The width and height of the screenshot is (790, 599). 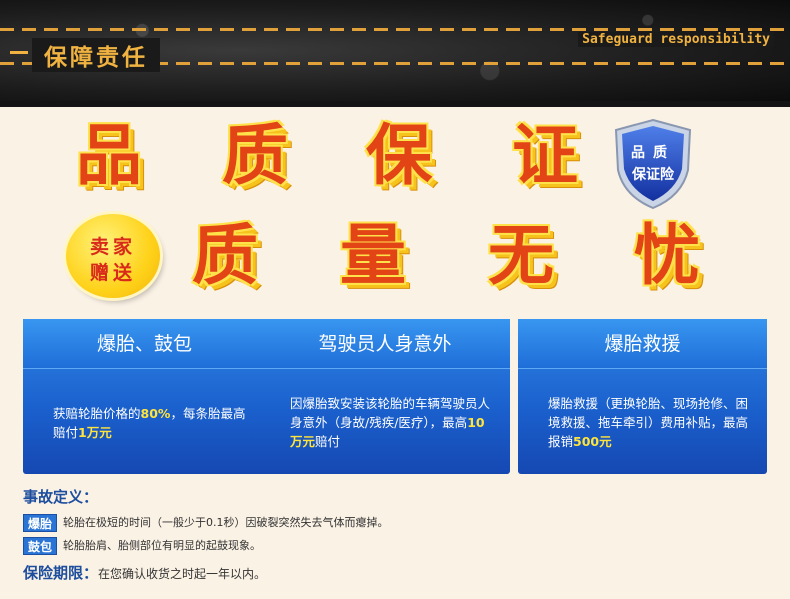 I want to click on card-body: 因爆胎致安装该轮胎的车辆驾驶员人身意外（身故/残疾/医疗），最高10万元赔付, so click(x=385, y=422).